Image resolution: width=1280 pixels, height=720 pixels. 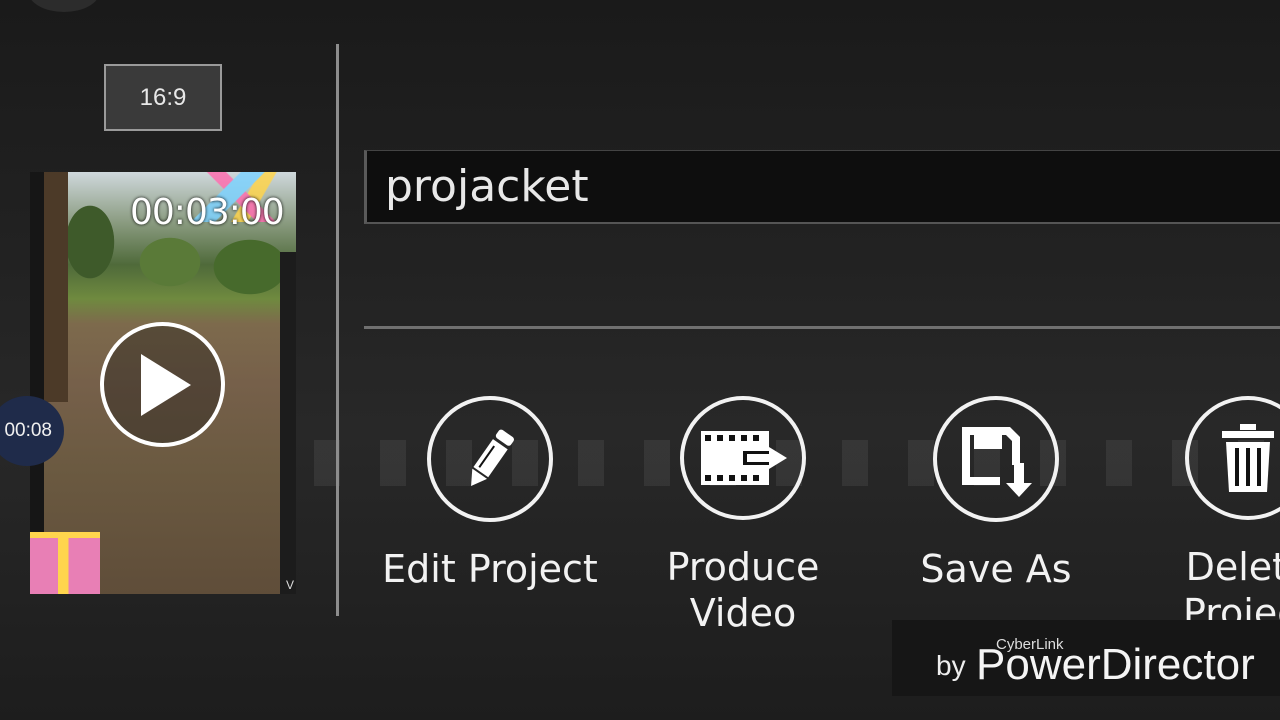 I want to click on brand-product: PowerDirector, so click(x=1115, y=664).